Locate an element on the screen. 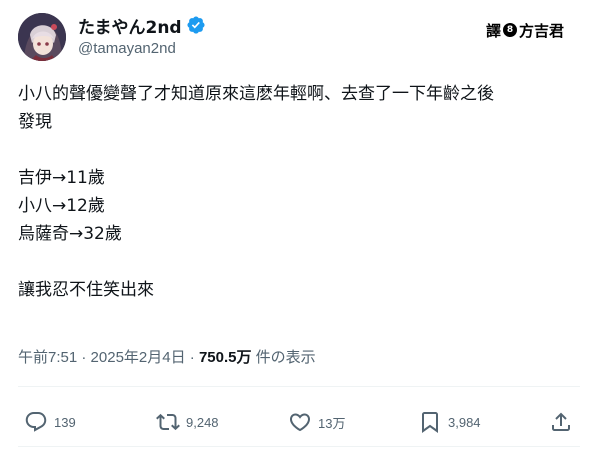 Image resolution: width=598 pixels, height=450 pixels. action-bar: 139 9,248 13万 3,984 is located at coordinates (299, 422).